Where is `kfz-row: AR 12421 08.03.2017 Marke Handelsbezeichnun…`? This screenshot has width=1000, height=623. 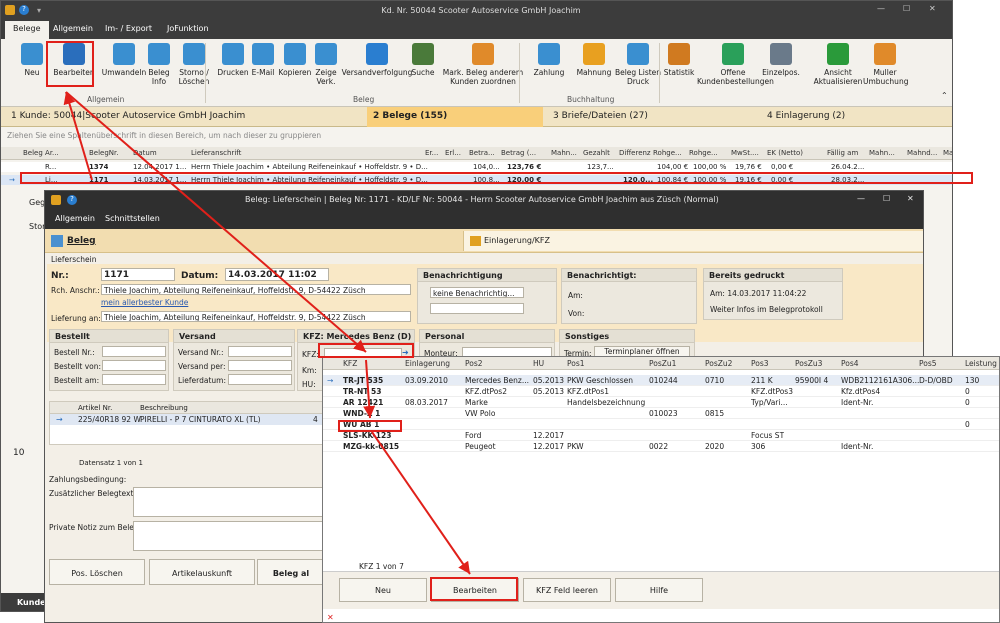
kfz-row: AR 12421 08.03.2017 Marke Handelsbezeichnun… is located at coordinates (661, 402).